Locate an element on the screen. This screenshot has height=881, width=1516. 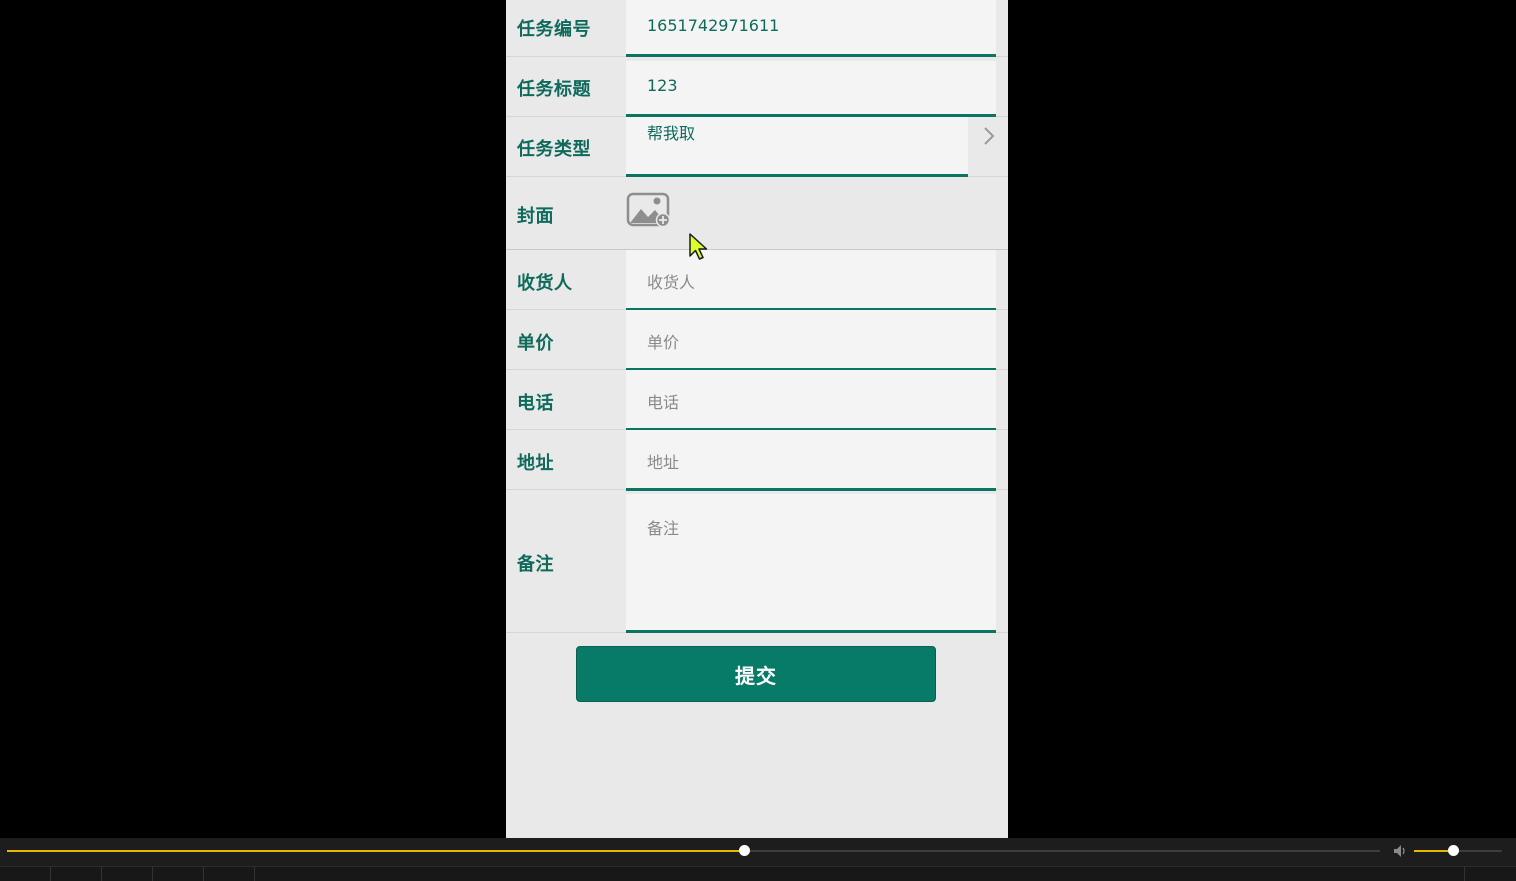
remark-label: 备注 is located at coordinates (535, 564).